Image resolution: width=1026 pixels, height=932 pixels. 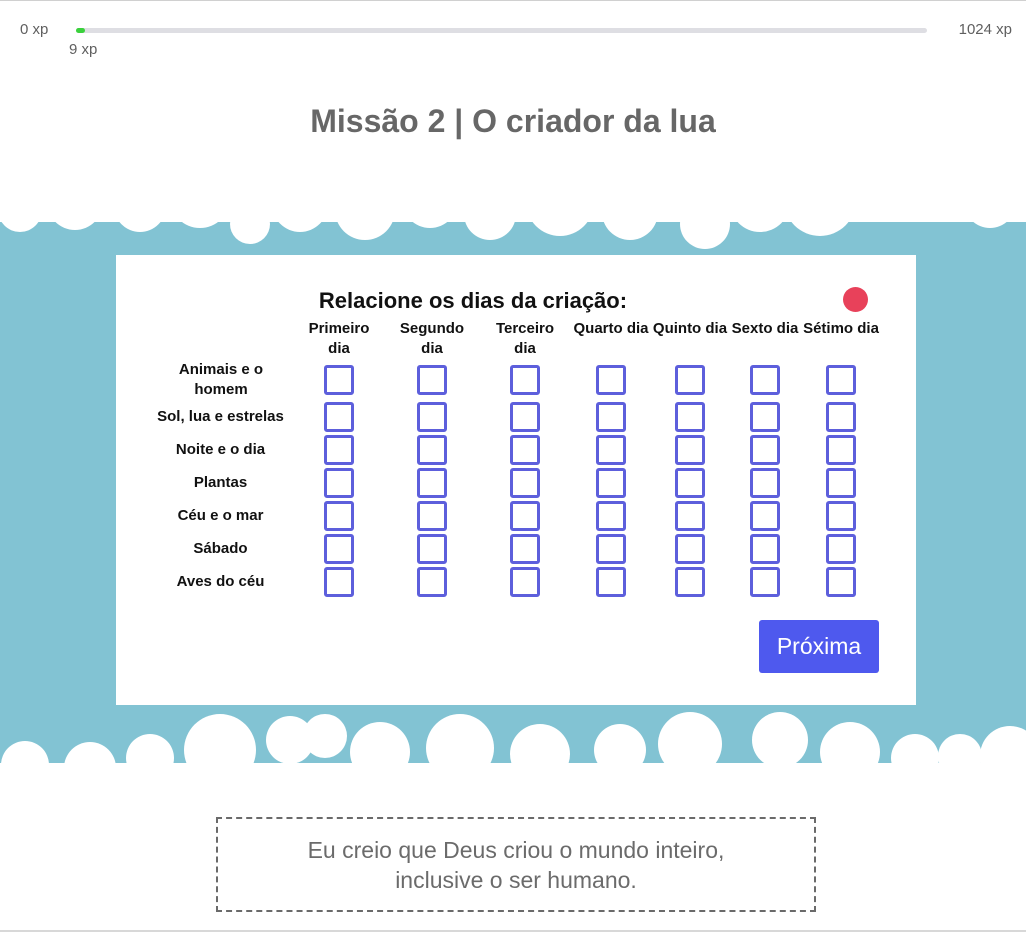 I want to click on column-header: Sexto dia, so click(x=765, y=328).